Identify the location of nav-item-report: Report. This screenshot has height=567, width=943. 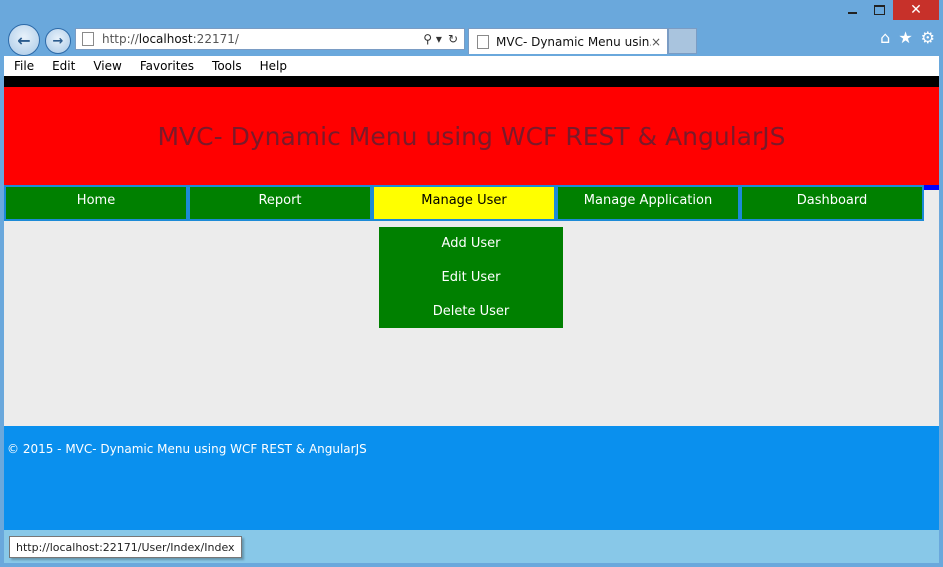
(280, 203).